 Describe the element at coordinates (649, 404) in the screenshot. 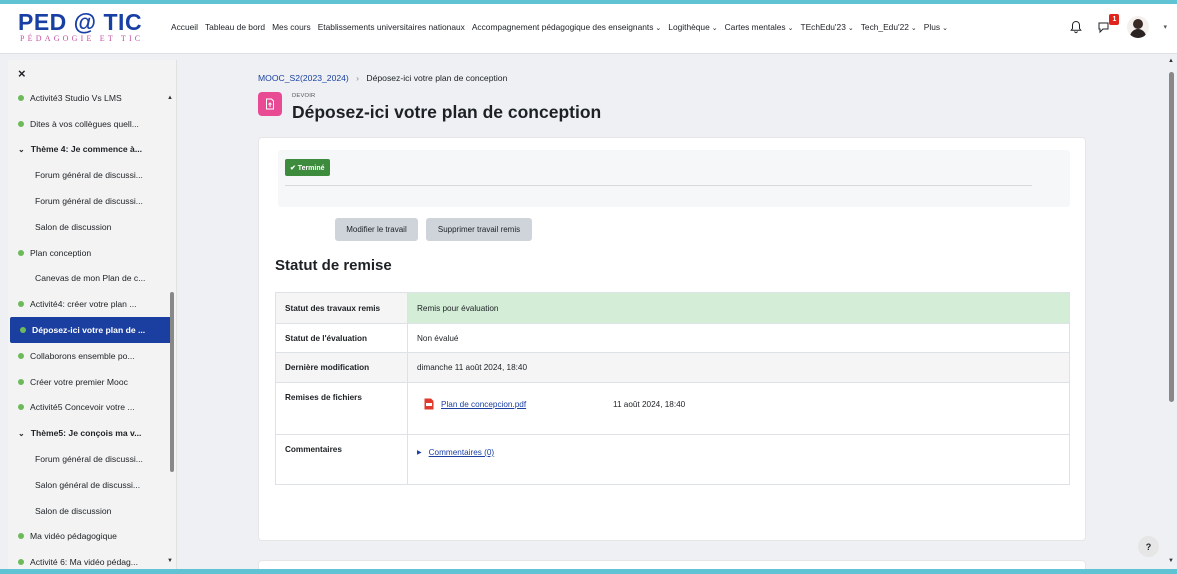

I see `submitted-file-date: 11 août 2024, 18:40` at that location.